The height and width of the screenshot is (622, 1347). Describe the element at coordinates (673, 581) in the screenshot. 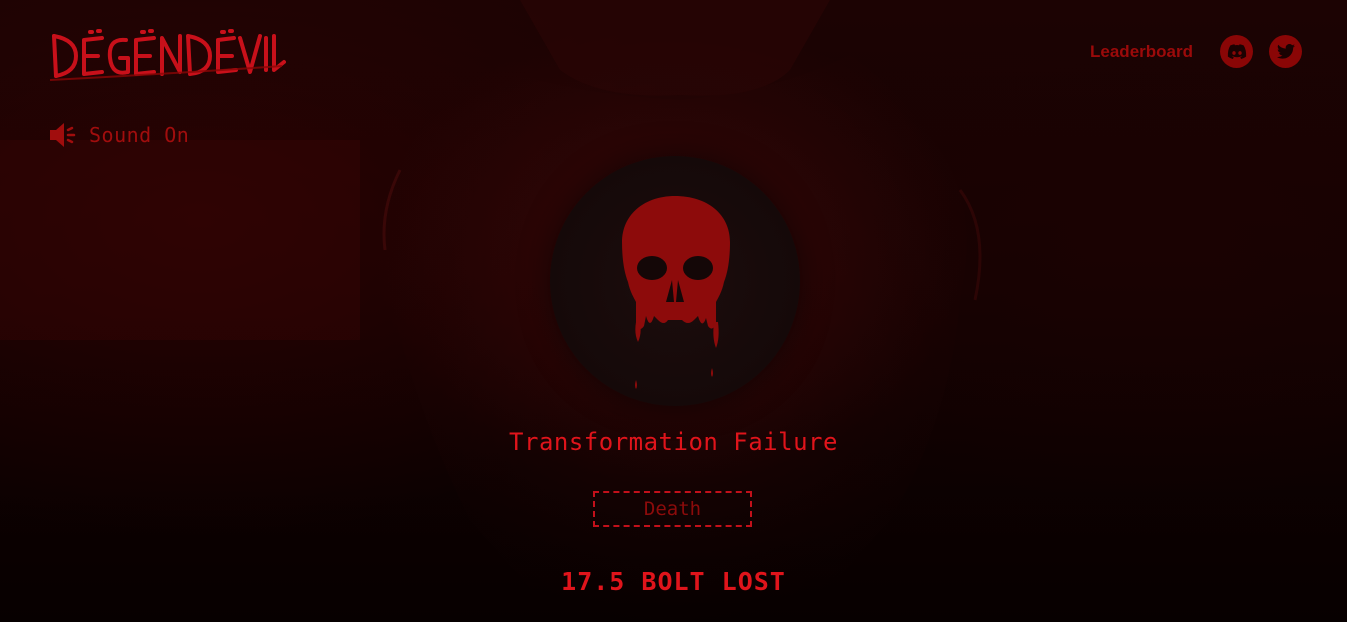

I see `loss-amount: 17.5 BOLT LOST` at that location.